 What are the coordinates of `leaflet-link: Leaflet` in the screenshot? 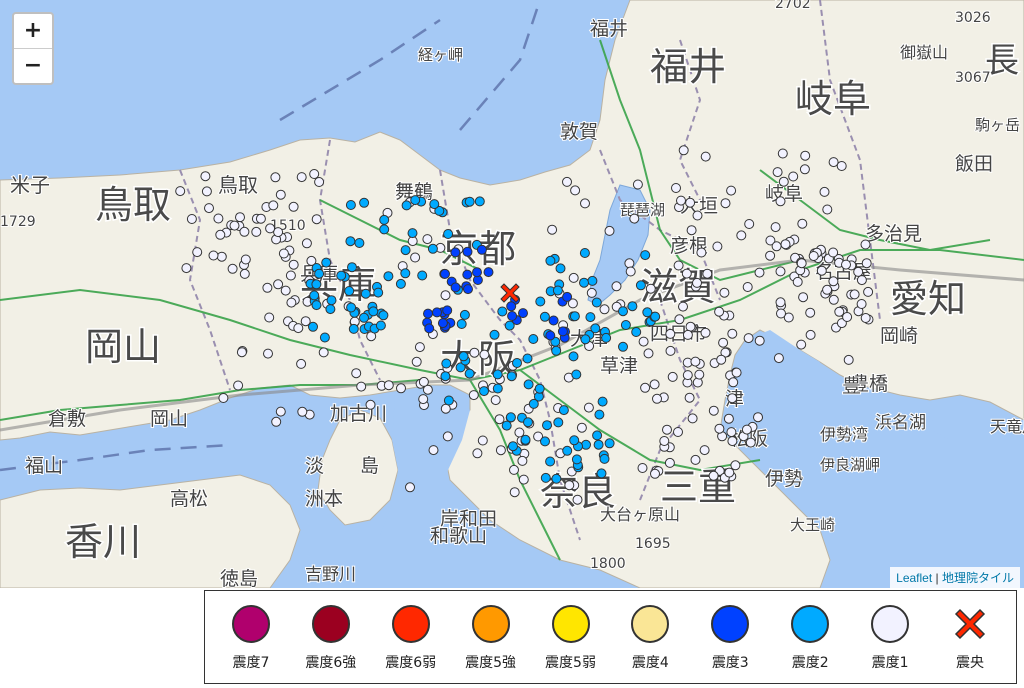 It's located at (914, 578).